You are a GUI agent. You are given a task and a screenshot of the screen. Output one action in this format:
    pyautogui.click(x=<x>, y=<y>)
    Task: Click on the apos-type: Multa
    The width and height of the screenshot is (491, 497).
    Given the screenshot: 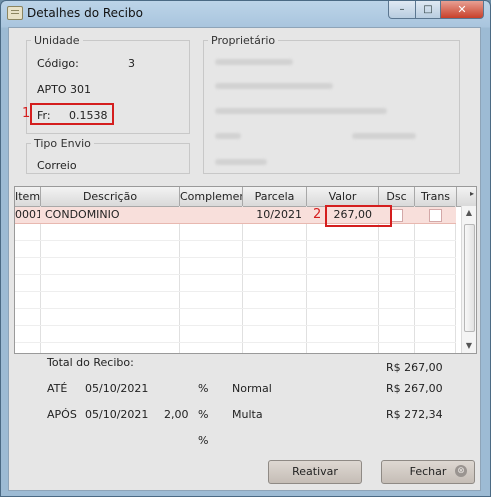 What is the action you would take?
    pyautogui.click(x=247, y=414)
    